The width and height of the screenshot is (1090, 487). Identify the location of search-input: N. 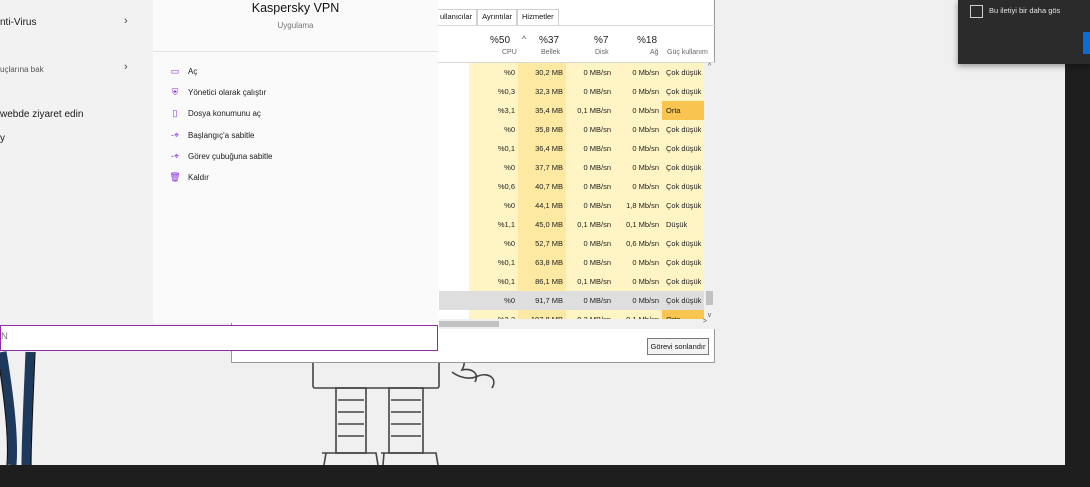
(219, 338).